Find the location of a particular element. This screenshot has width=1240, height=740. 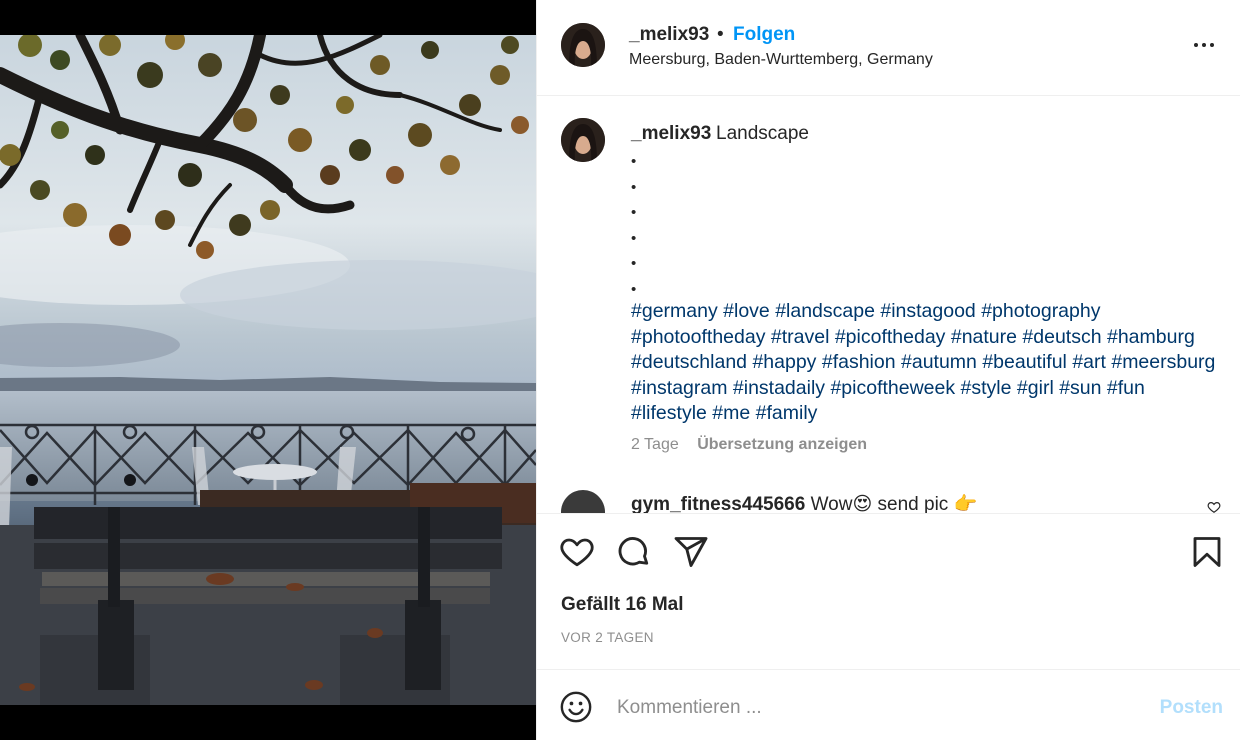

post-timestamp: VOR 2 TAGEN is located at coordinates (607, 637).